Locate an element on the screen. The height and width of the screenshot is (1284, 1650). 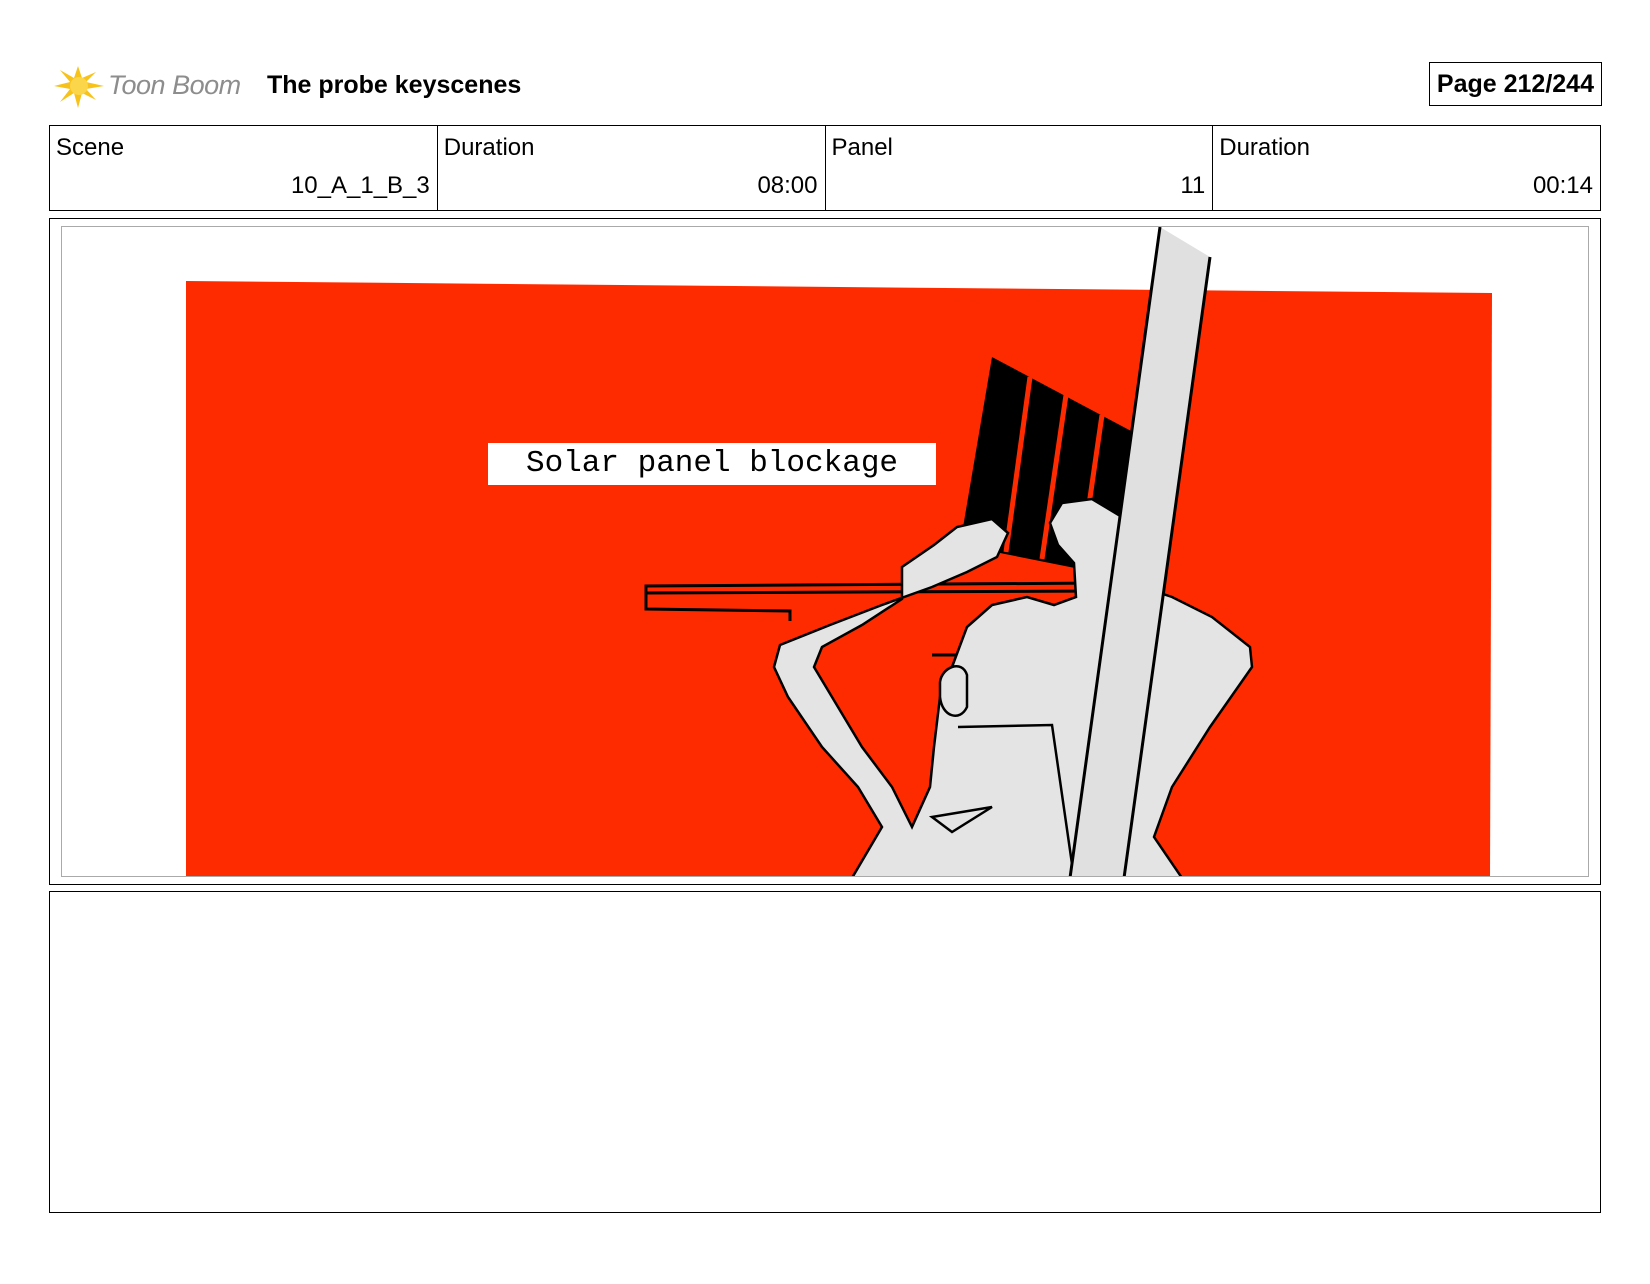
scene-duration-cell: Duration 08:00 is located at coordinates (632, 168).